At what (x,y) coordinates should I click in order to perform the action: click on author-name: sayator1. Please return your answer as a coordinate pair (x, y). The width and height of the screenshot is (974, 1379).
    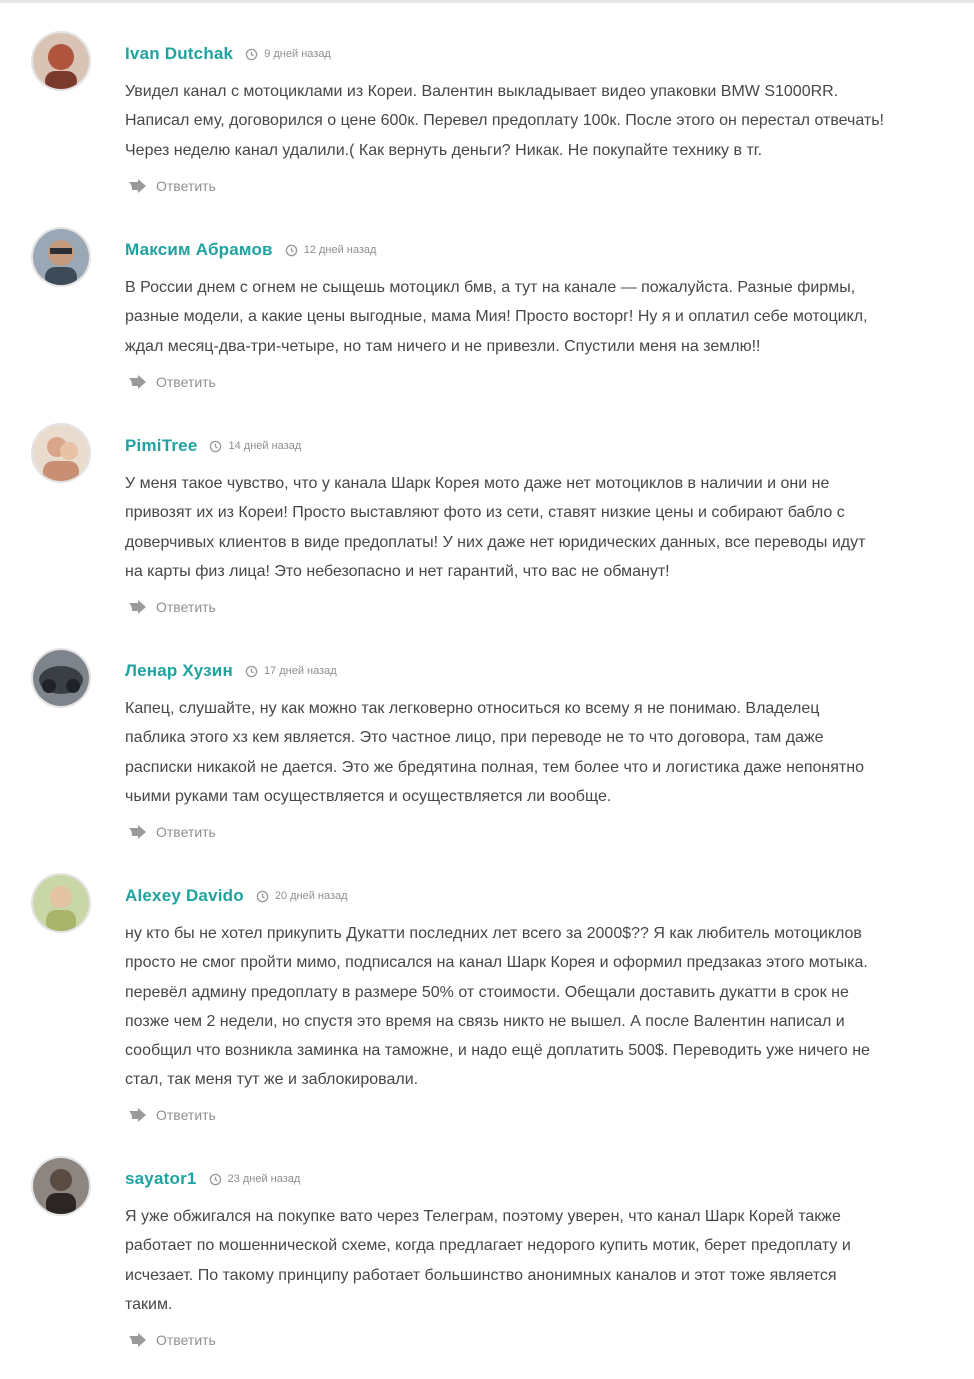
    Looking at the image, I should click on (161, 1179).